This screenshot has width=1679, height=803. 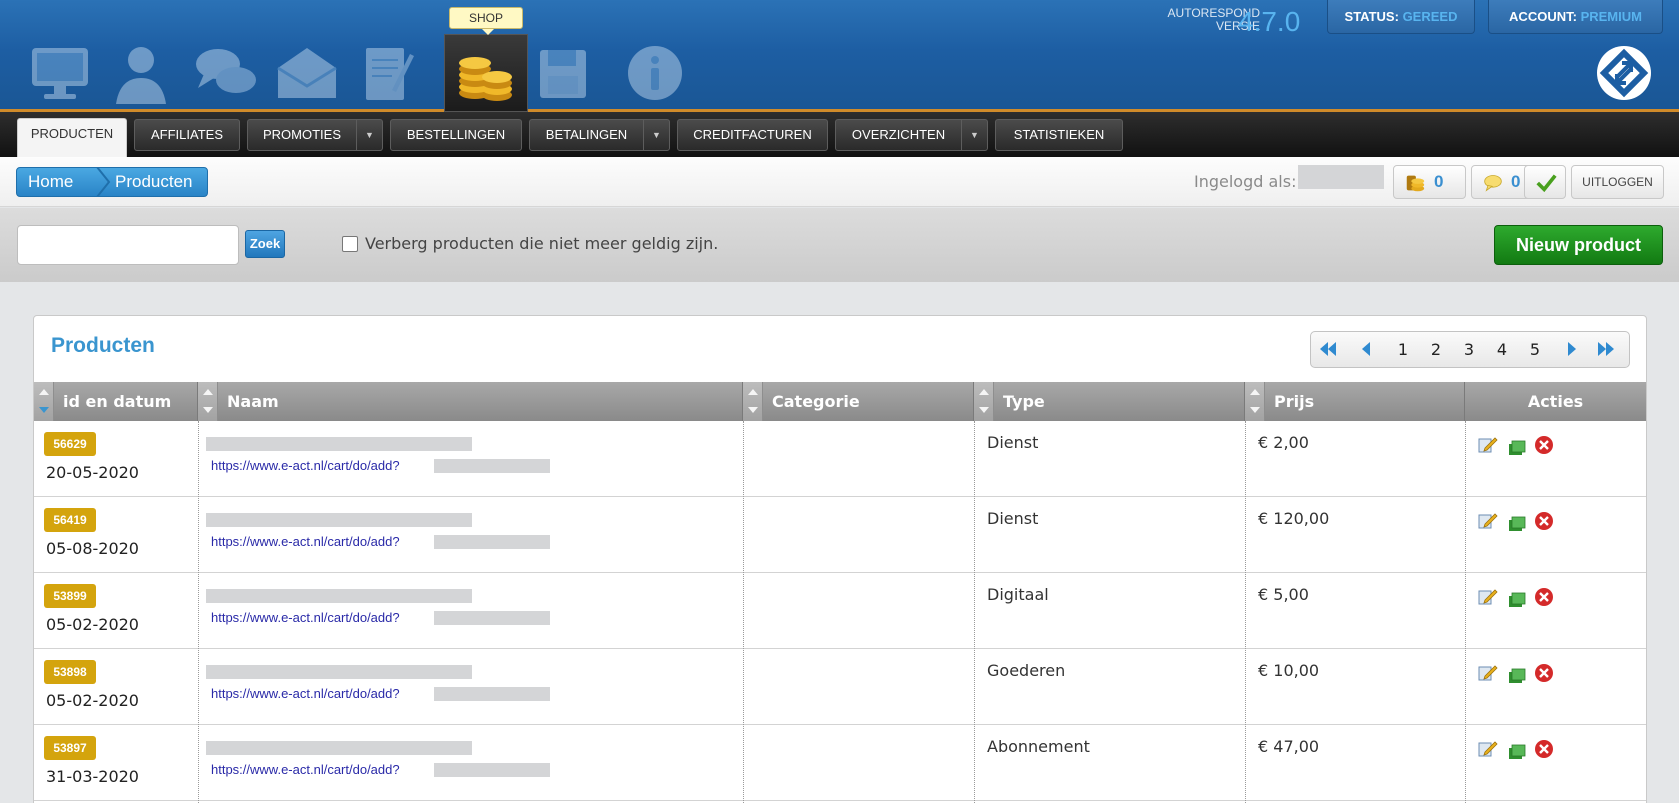 What do you see at coordinates (225, 73) in the screenshot?
I see `chat-icon` at bounding box center [225, 73].